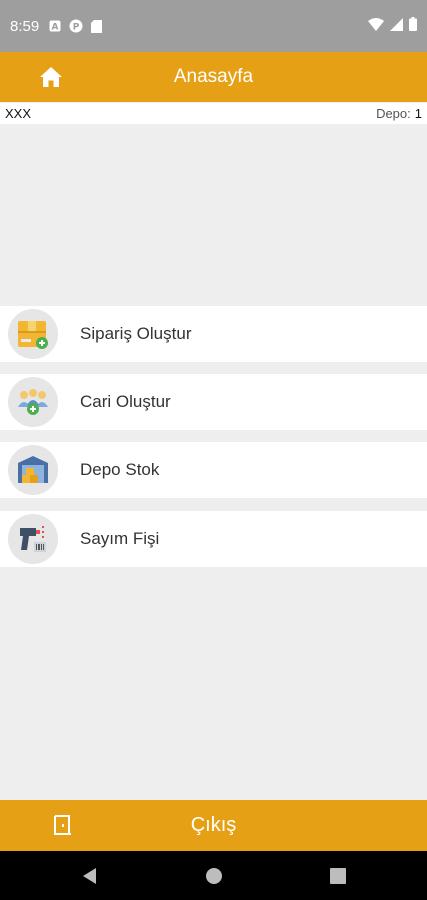 The height and width of the screenshot is (900, 427). I want to click on menu-item-label: Sayım Fişi, so click(120, 538).